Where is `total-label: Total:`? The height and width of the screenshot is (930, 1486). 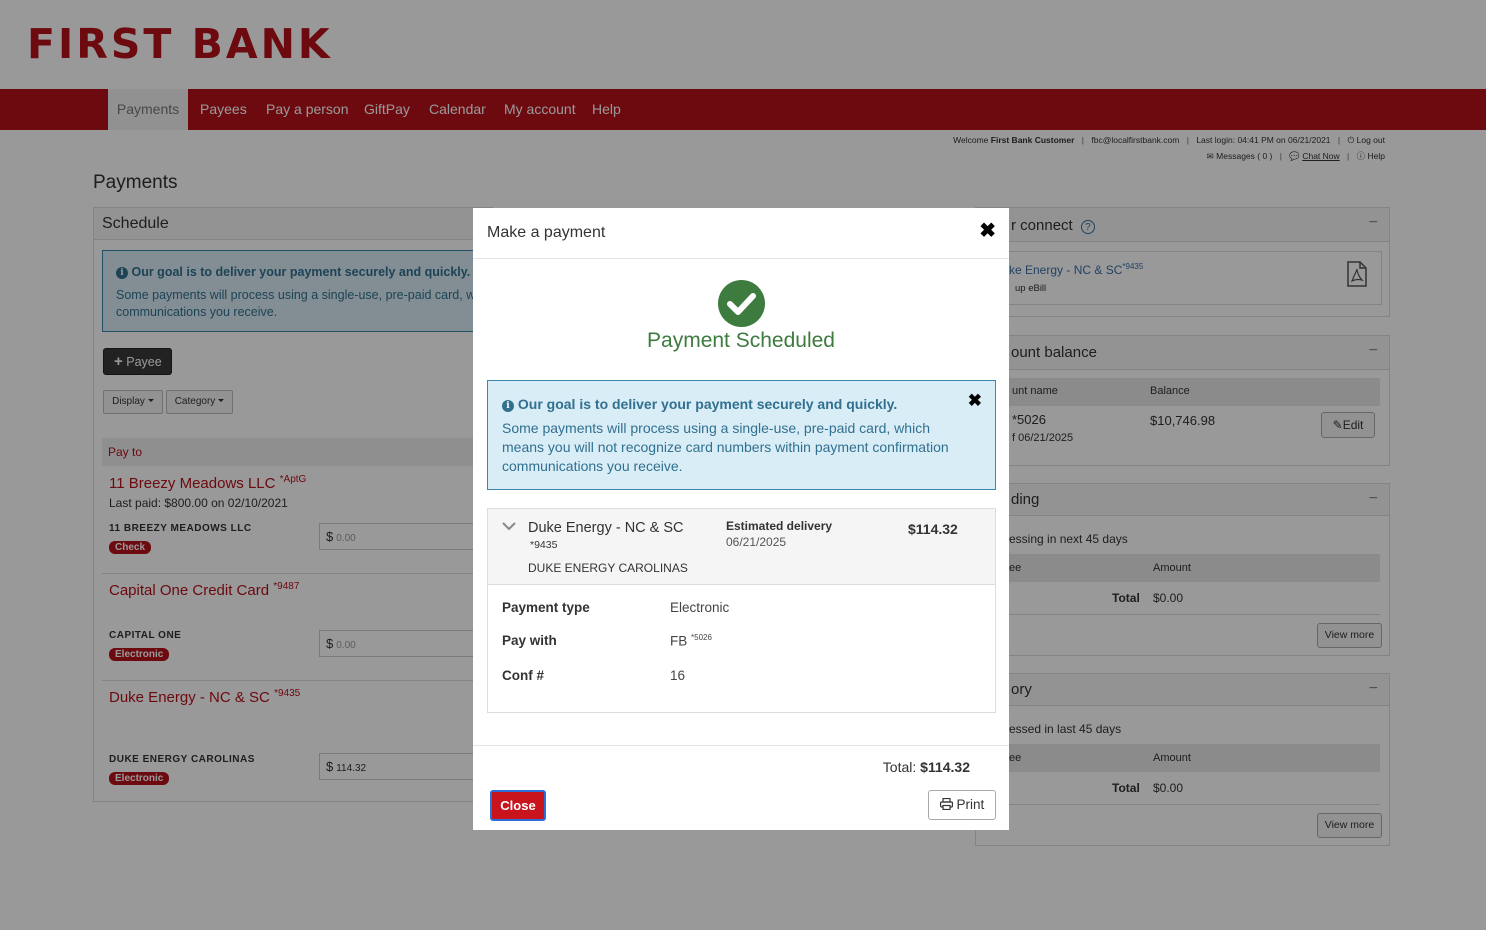
total-label: Total: is located at coordinates (899, 767).